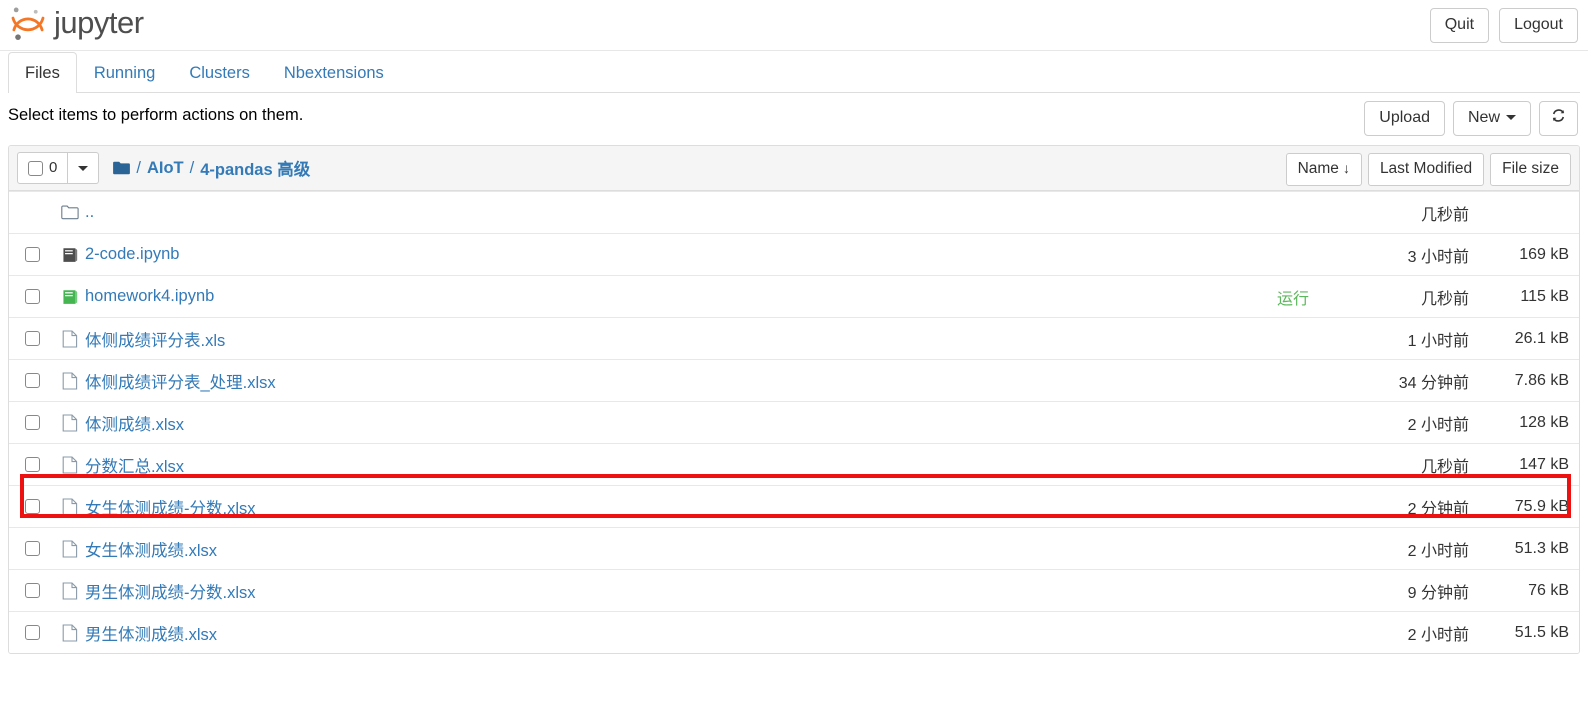 Image resolution: width=1588 pixels, height=705 pixels. What do you see at coordinates (1541, 632) in the screenshot?
I see `file-size: 51.5 kB` at bounding box center [1541, 632].